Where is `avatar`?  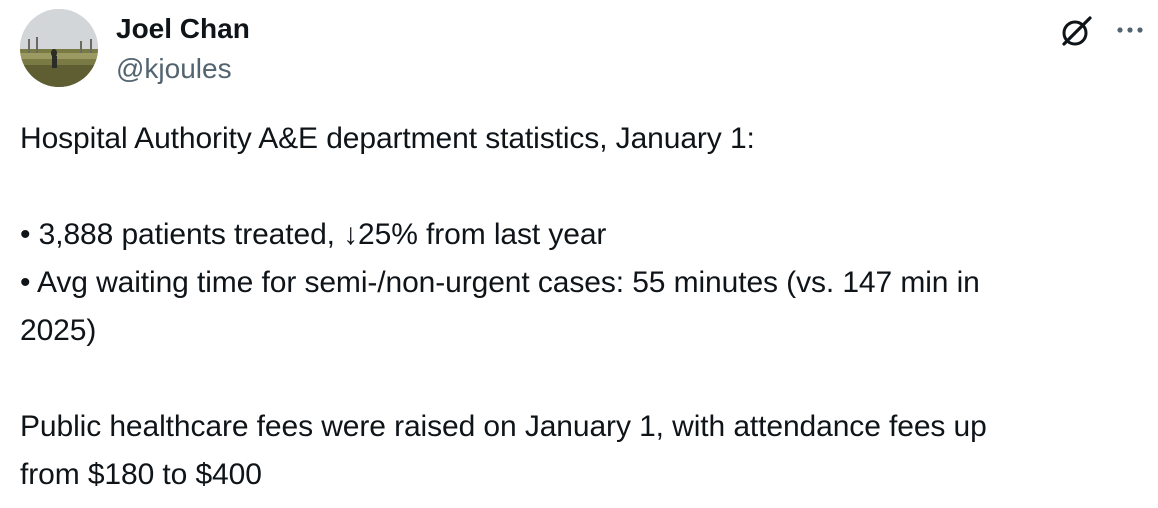
avatar is located at coordinates (59, 48).